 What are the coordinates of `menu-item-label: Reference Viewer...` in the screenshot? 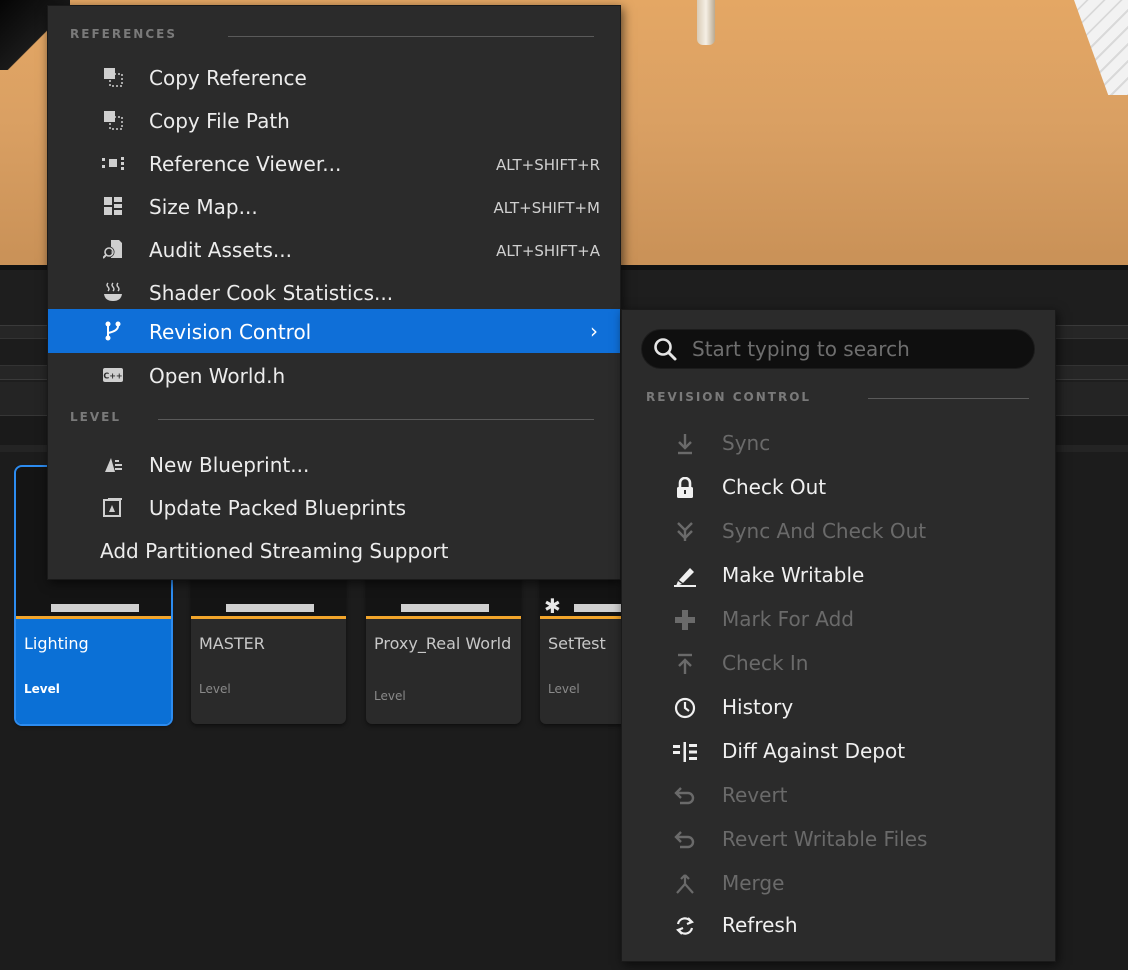 It's located at (245, 164).